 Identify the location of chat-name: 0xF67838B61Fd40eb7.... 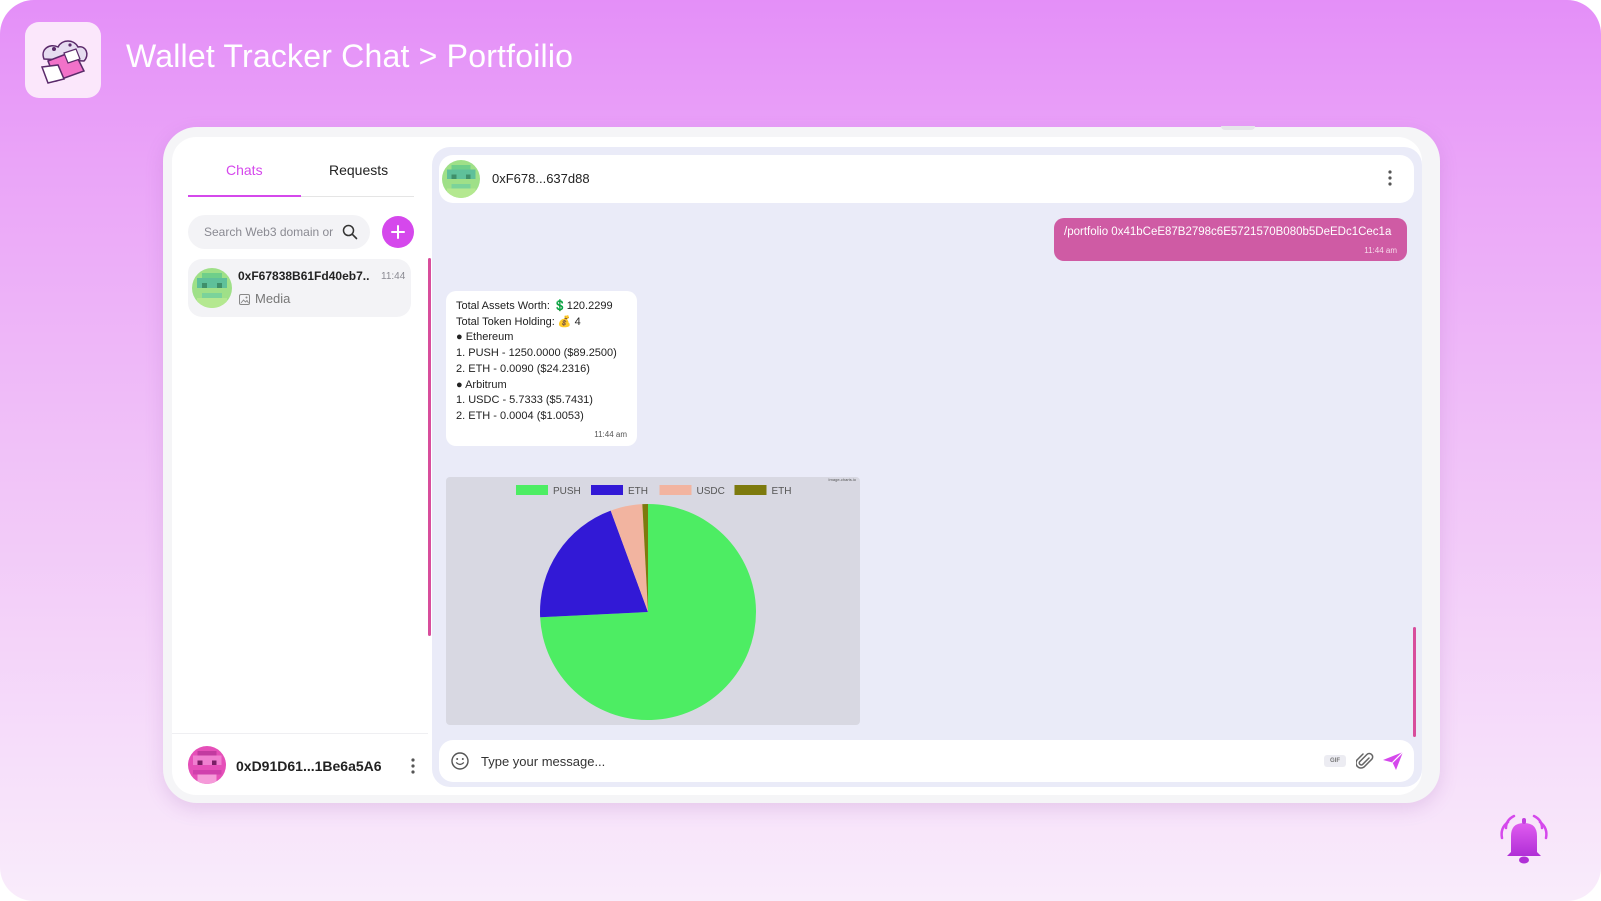
(304, 276).